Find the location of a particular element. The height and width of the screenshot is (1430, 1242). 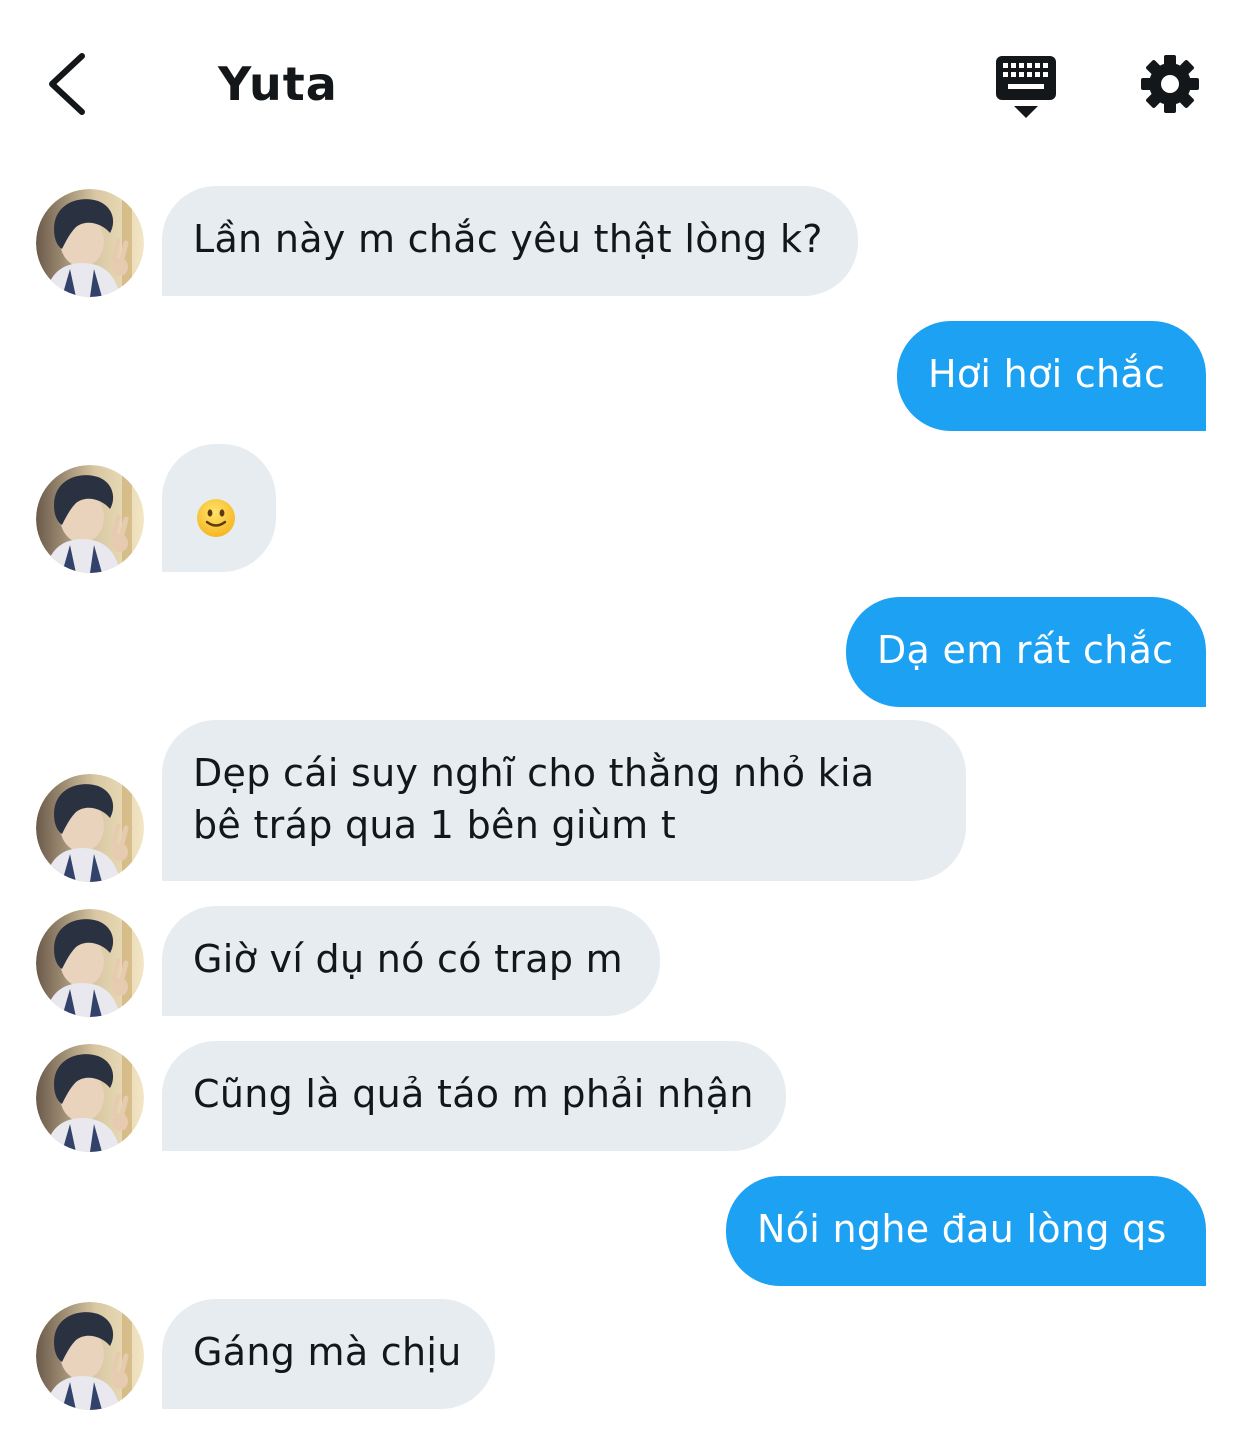

message-text: Gáng mà chịu is located at coordinates (327, 1352).